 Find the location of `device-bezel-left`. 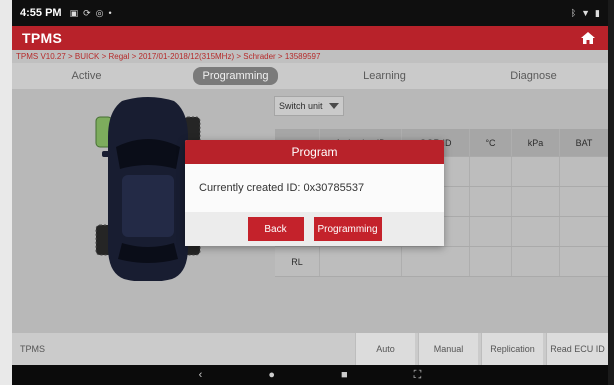

device-bezel-left is located at coordinates (6, 192).